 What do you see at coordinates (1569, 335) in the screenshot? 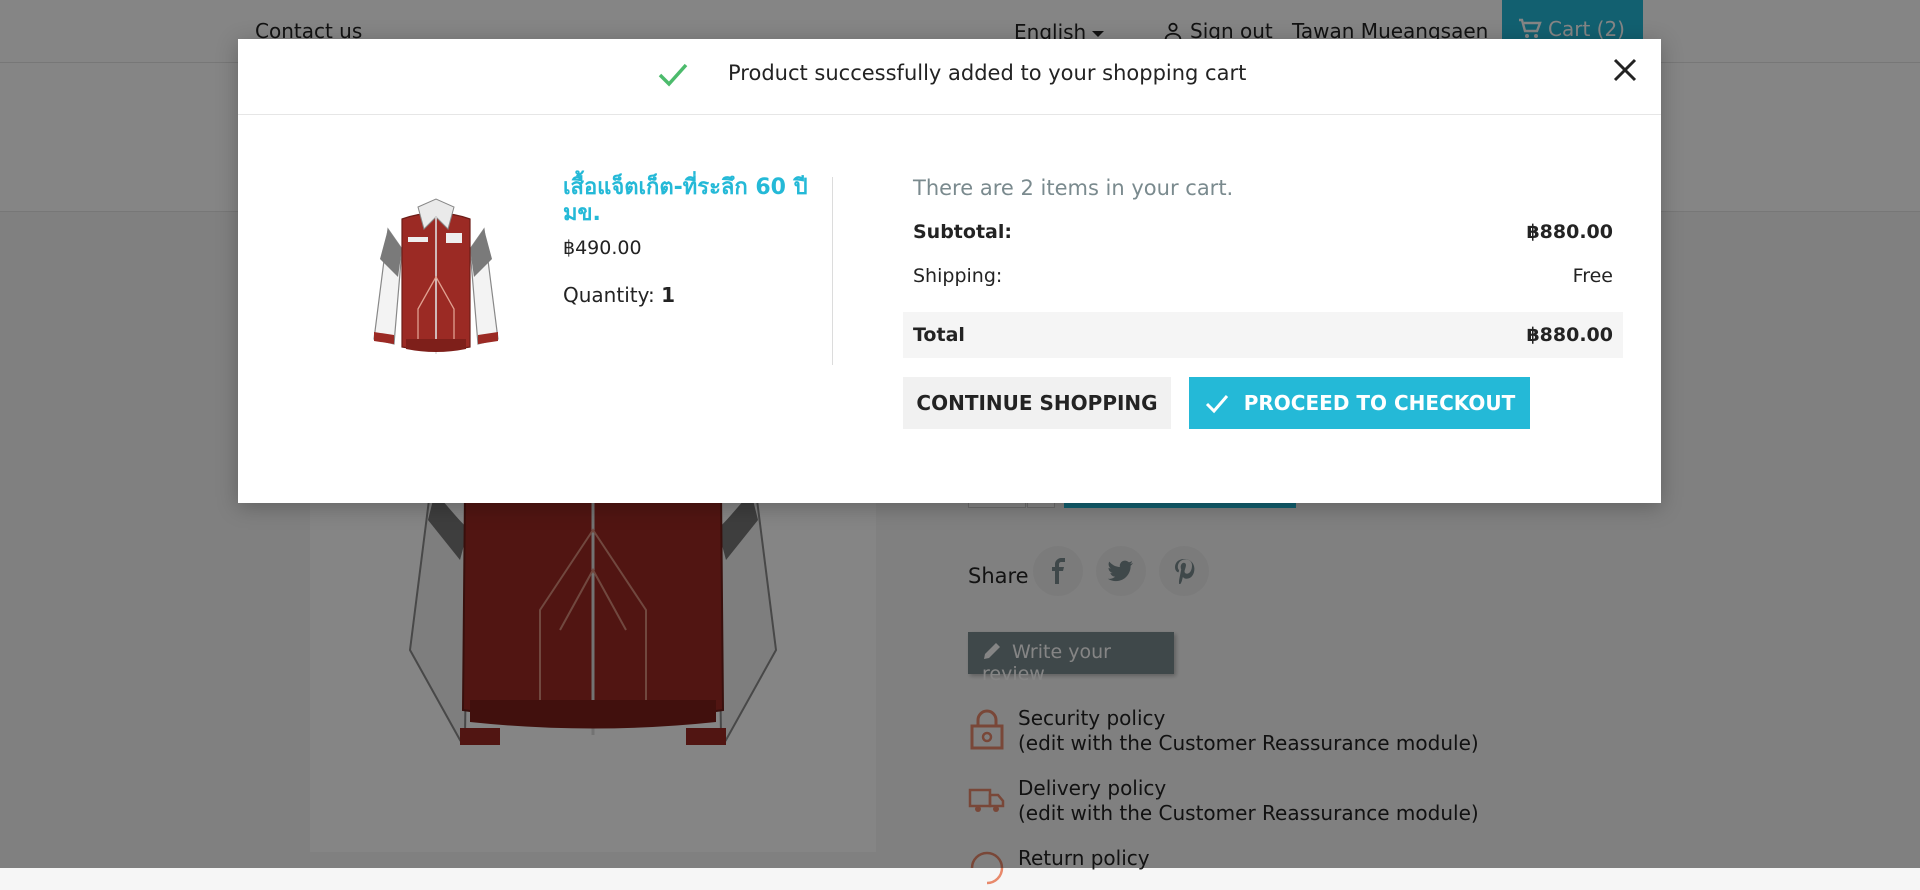
I see `total-value: ฿880.00` at bounding box center [1569, 335].